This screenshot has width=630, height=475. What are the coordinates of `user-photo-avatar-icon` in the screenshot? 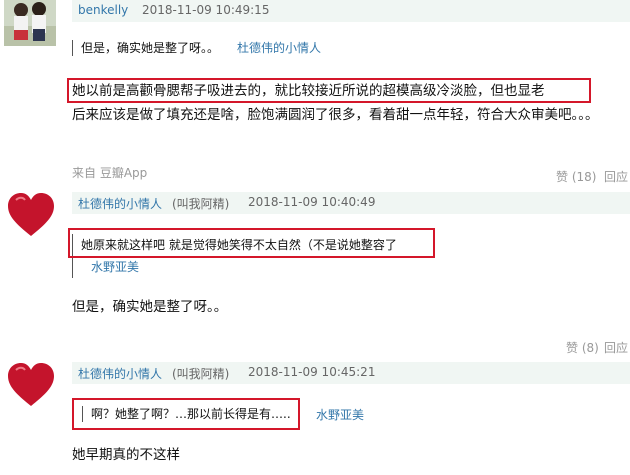 It's located at (30, 23).